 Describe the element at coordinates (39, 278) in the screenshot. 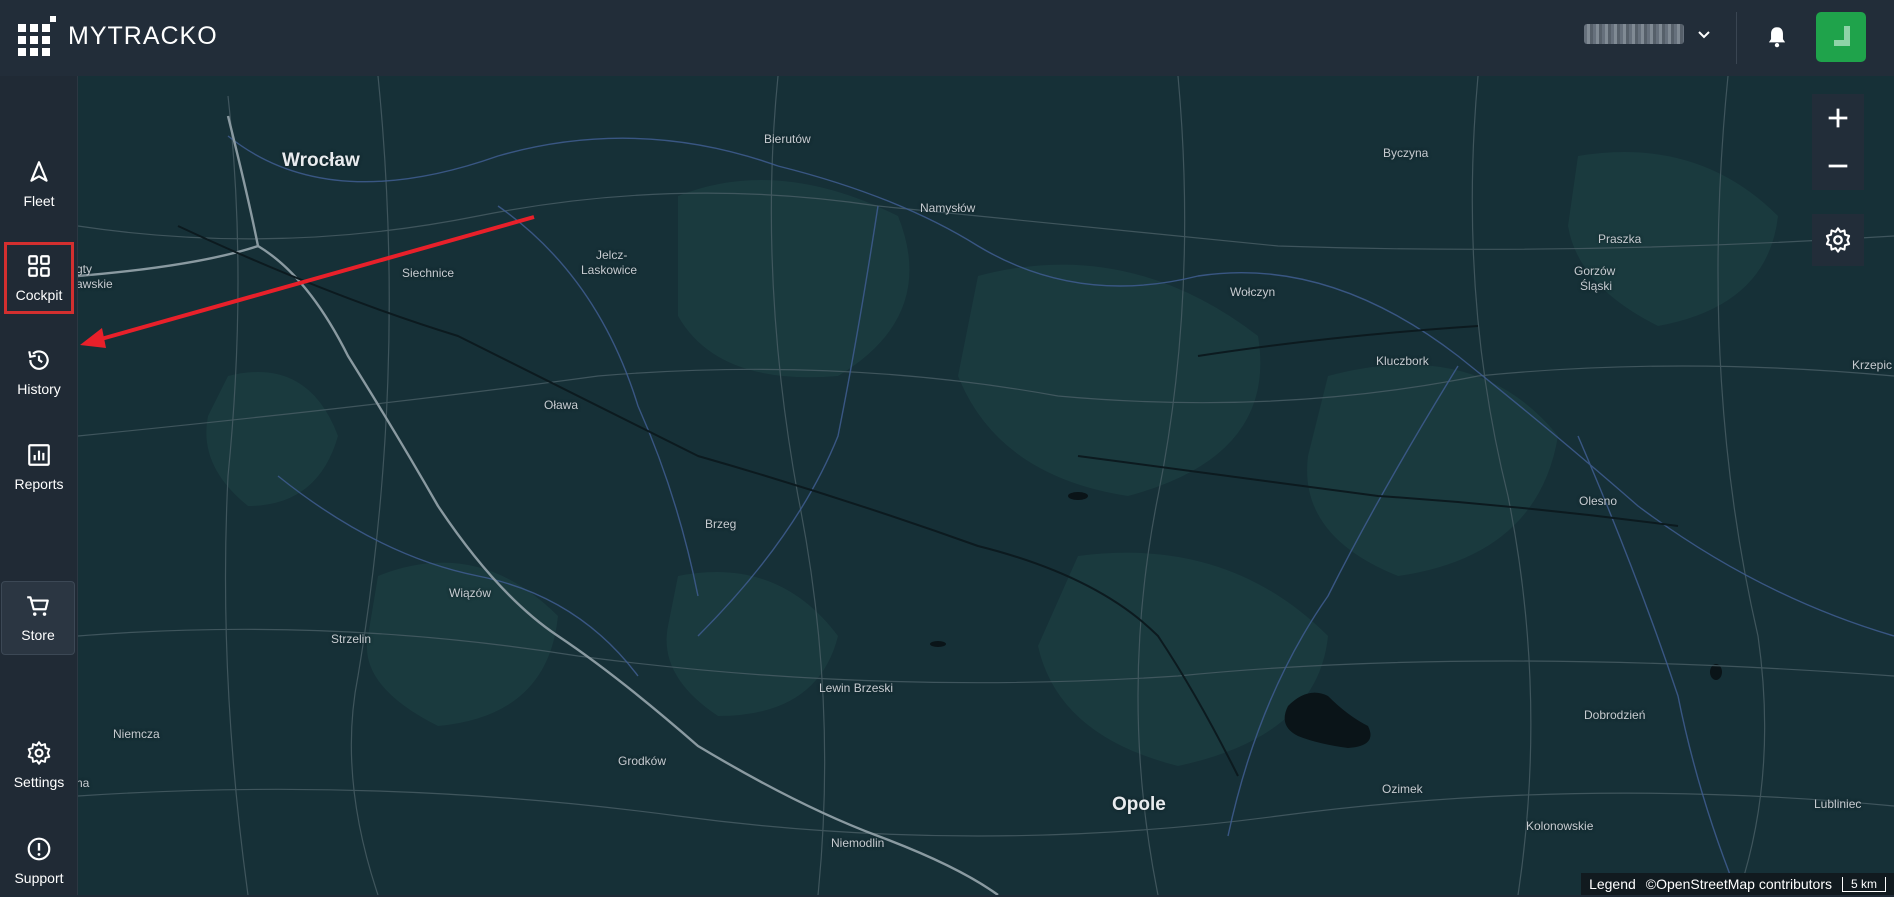

I see `sidebar-item-cockpit: Cockpit` at that location.